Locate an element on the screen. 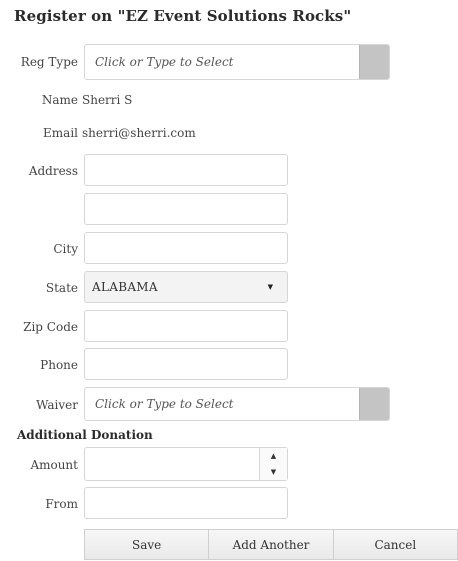  phone-label: Phone is located at coordinates (59, 365).